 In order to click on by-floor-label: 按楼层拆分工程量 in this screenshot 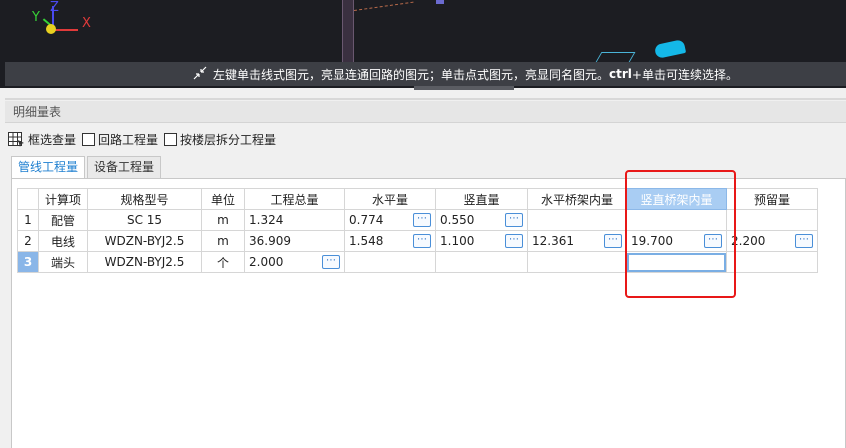, I will do `click(228, 139)`.